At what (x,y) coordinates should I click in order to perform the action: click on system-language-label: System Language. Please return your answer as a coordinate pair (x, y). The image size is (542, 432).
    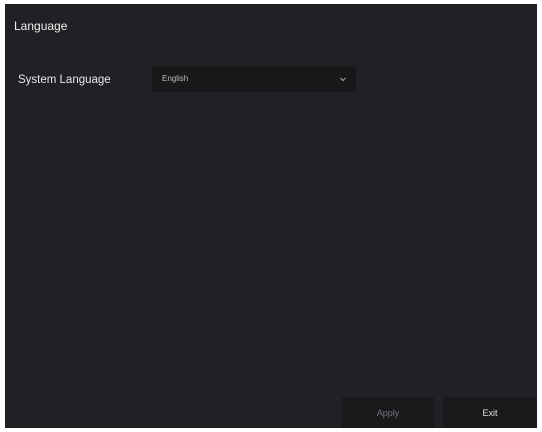
    Looking at the image, I should click on (64, 80).